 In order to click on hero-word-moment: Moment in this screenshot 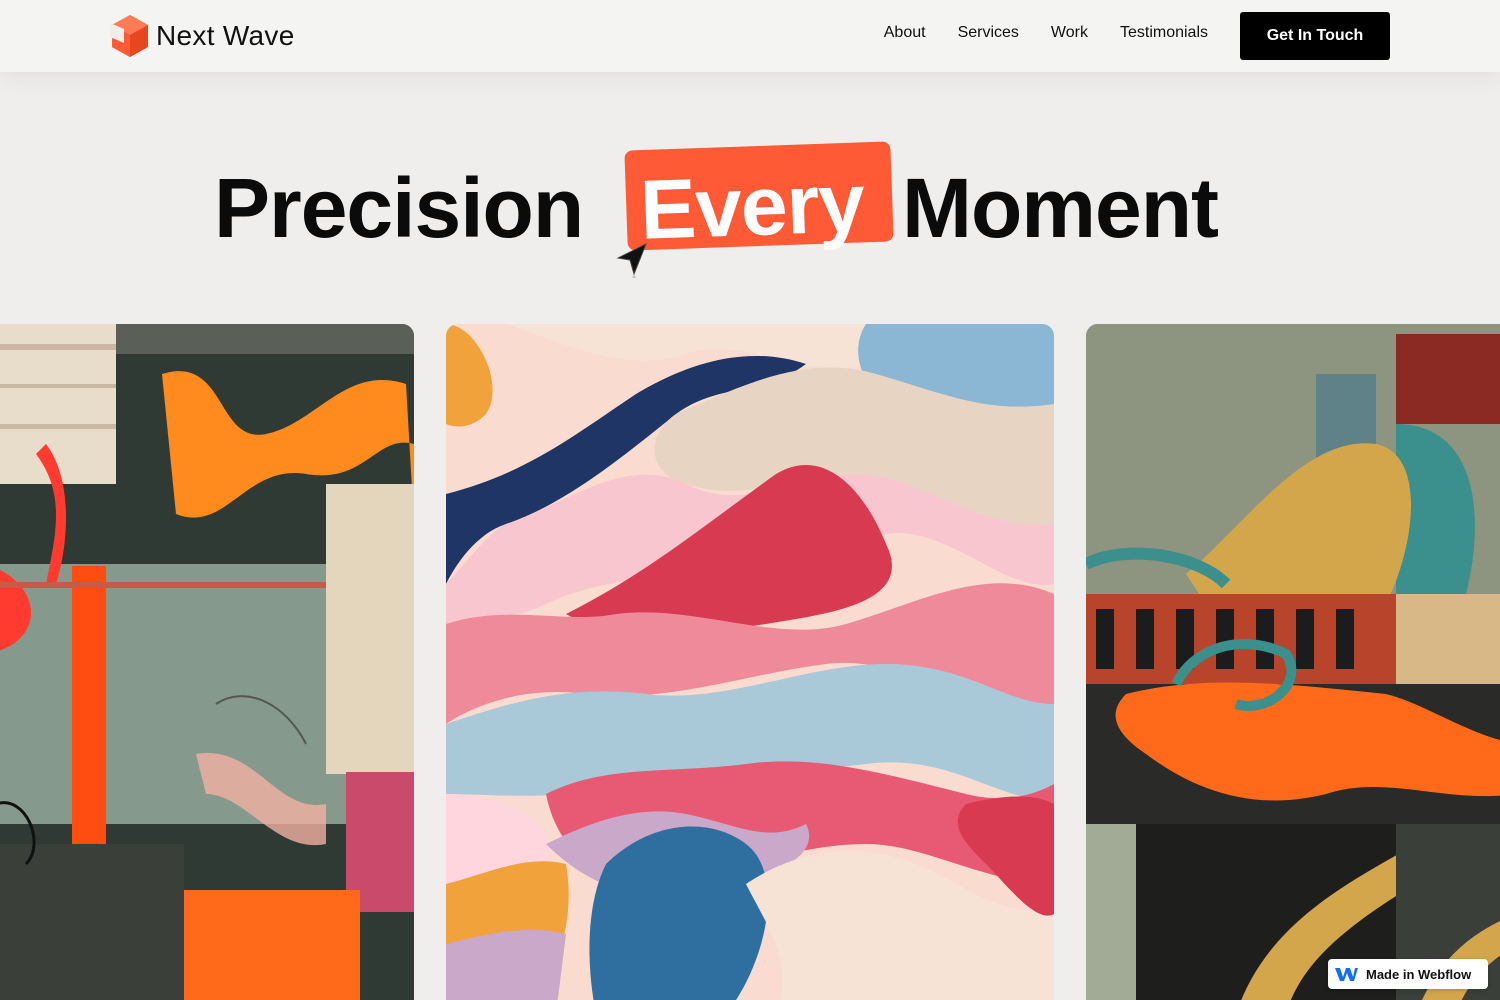, I will do `click(1060, 208)`.